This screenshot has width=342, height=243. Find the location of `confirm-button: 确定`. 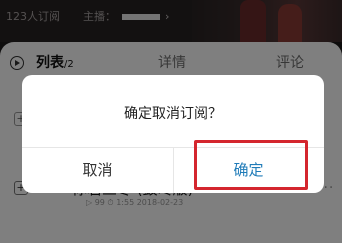

confirm-button: 确定 is located at coordinates (248, 170).